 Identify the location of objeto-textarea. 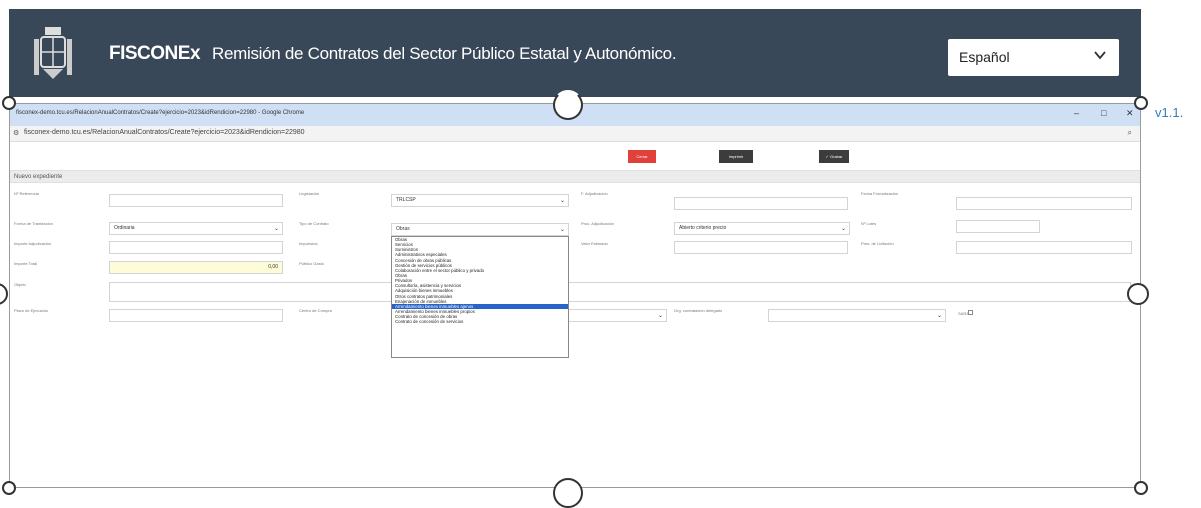
(620, 292).